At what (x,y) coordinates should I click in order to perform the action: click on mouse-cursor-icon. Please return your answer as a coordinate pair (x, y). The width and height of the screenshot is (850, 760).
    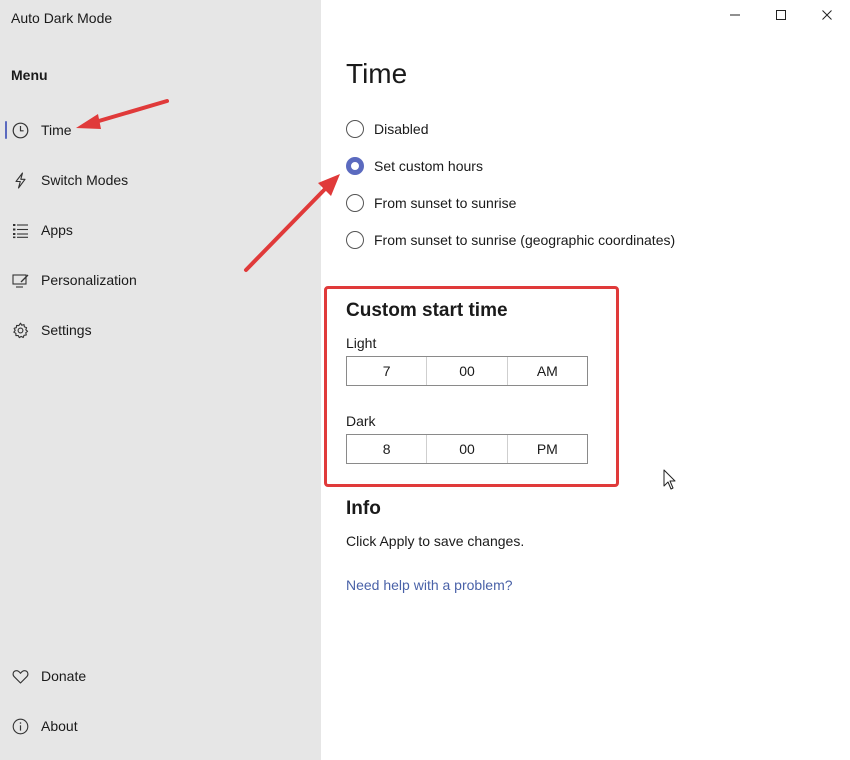
    Looking at the image, I should click on (669, 479).